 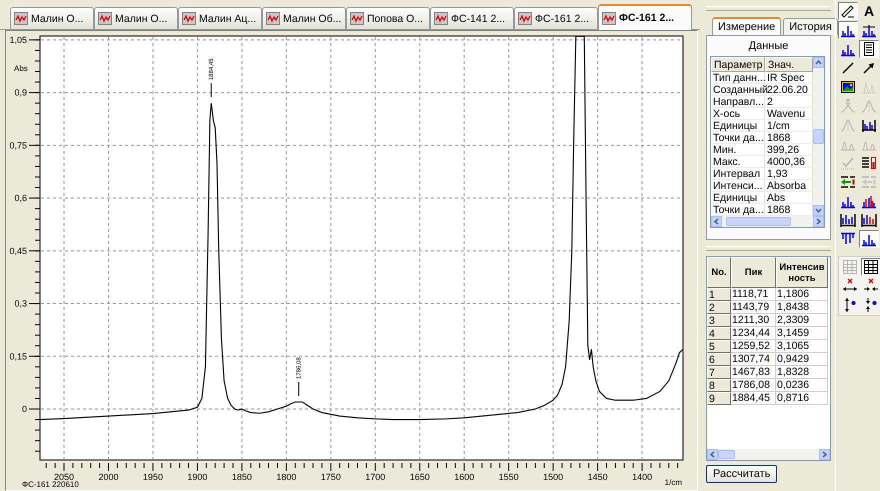 I want to click on scroll-up-button, so click(x=818, y=62).